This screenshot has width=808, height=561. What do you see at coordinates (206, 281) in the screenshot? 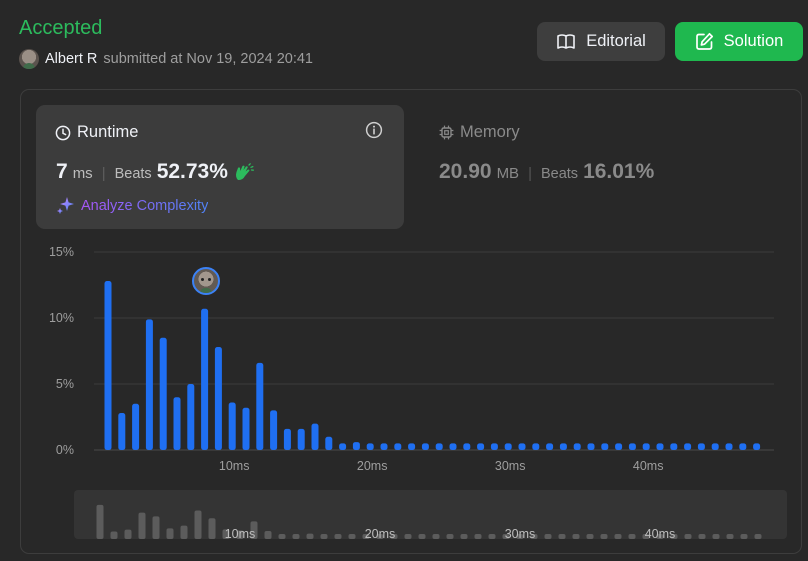
I see `my-submission-marker` at bounding box center [206, 281].